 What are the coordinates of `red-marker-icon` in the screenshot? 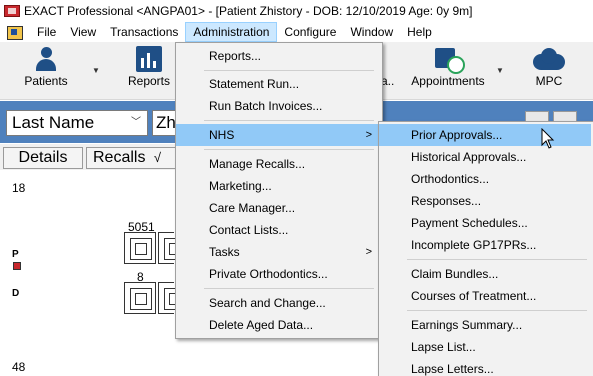 It's located at (17, 266).